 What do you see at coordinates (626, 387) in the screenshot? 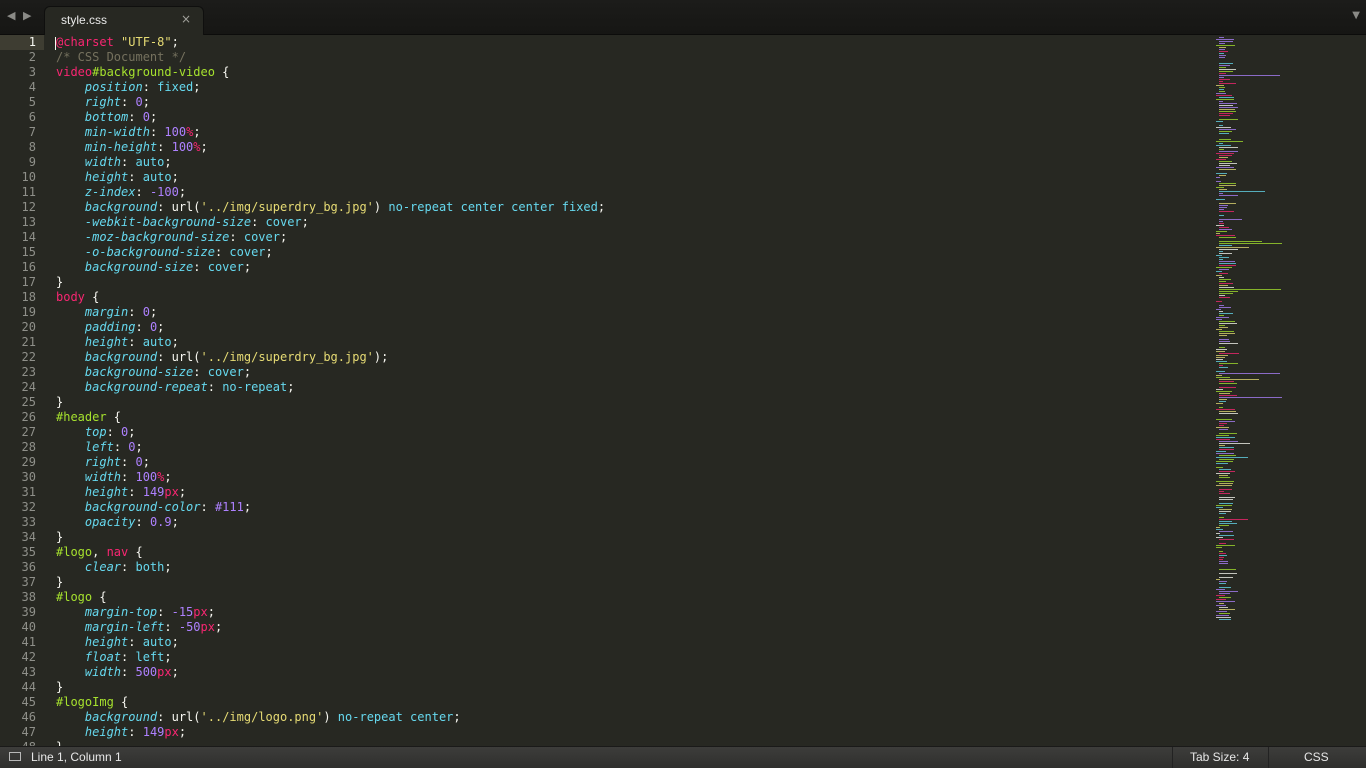
I see `code-line: background-repeat: no-repeat;` at bounding box center [626, 387].